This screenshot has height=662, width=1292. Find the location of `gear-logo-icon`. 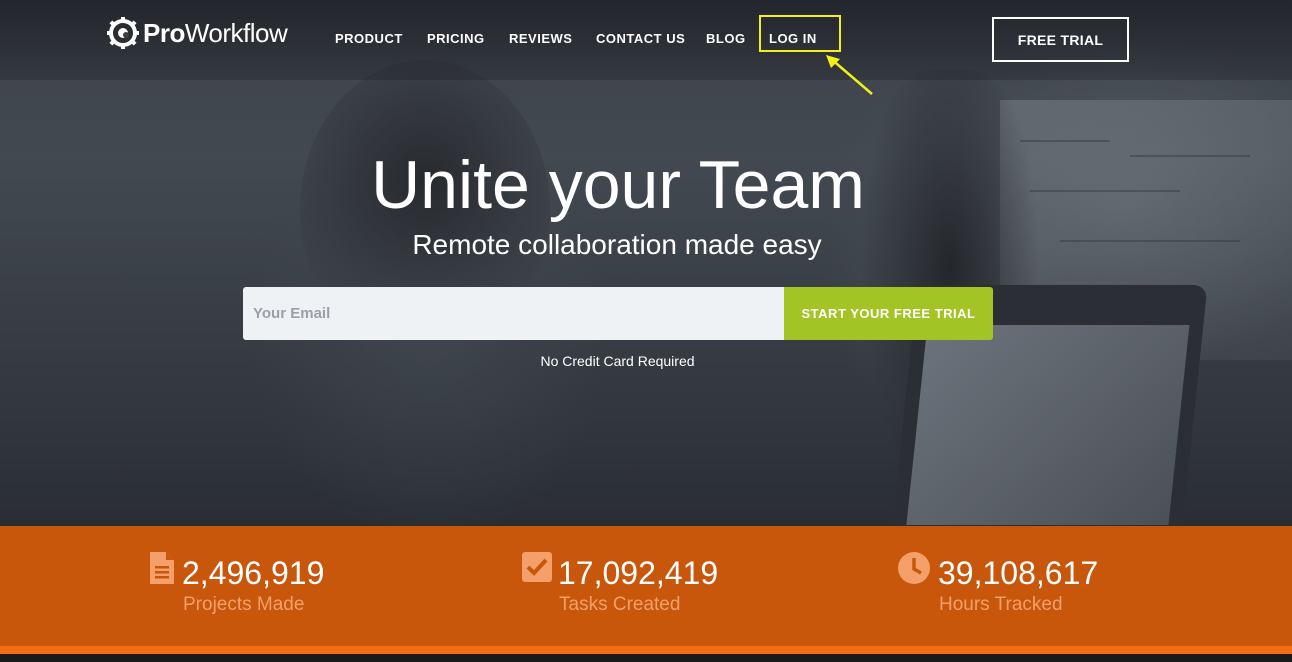

gear-logo-icon is located at coordinates (123, 33).